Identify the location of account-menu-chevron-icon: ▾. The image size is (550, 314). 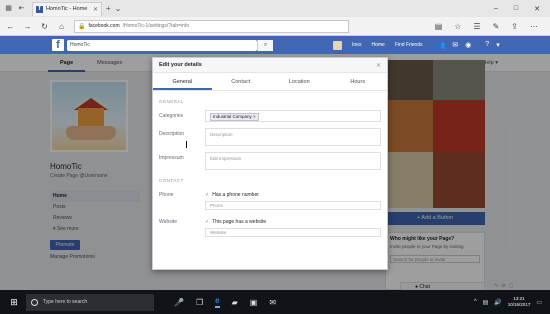
(498, 45).